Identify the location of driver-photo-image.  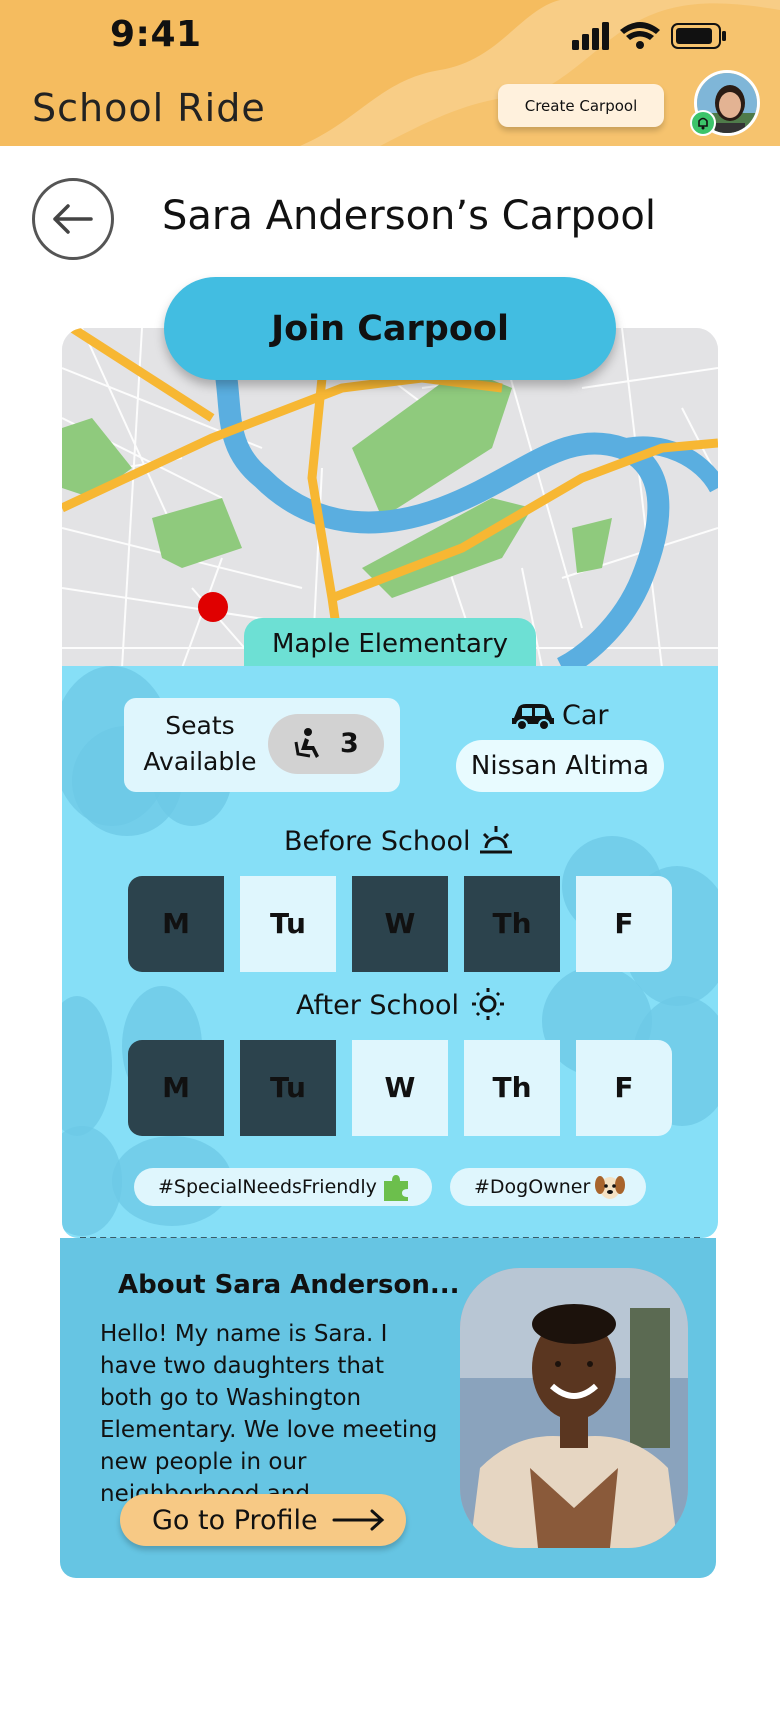
(574, 1408).